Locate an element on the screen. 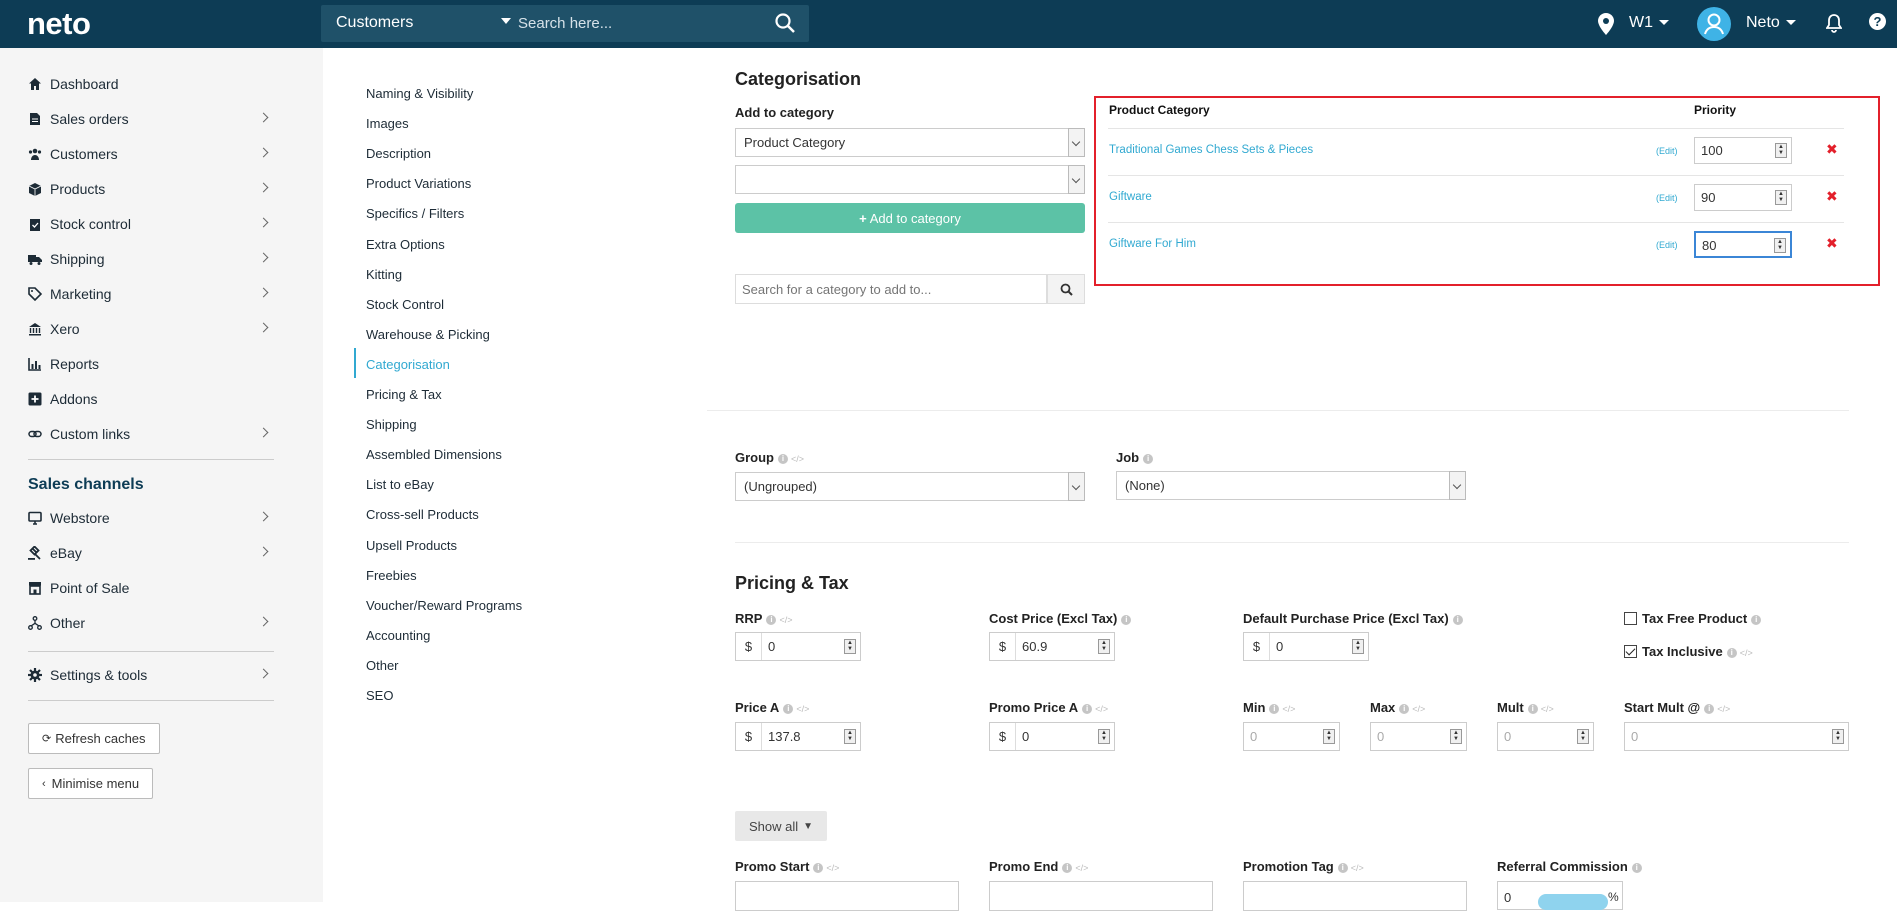 This screenshot has height=911, width=1897. user-menu: Neto is located at coordinates (1771, 23).